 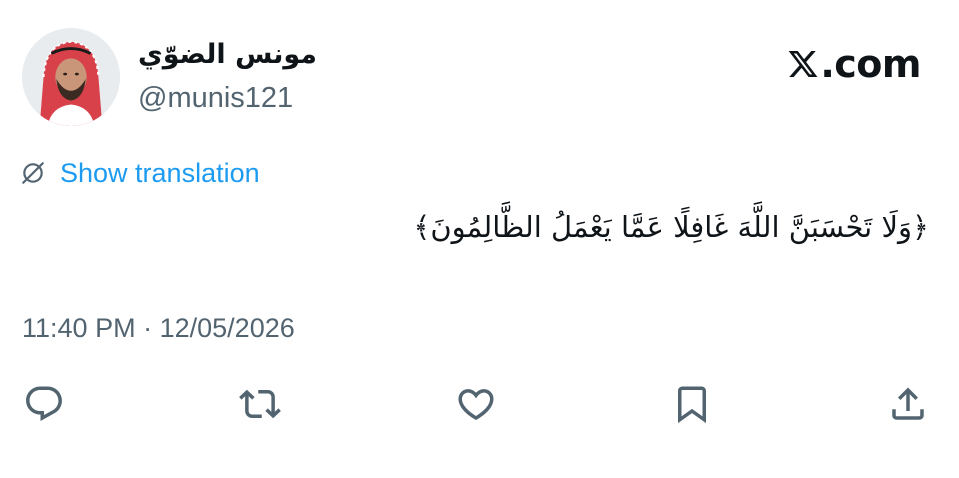 I want to click on author-handle: @munis121, so click(x=215, y=98).